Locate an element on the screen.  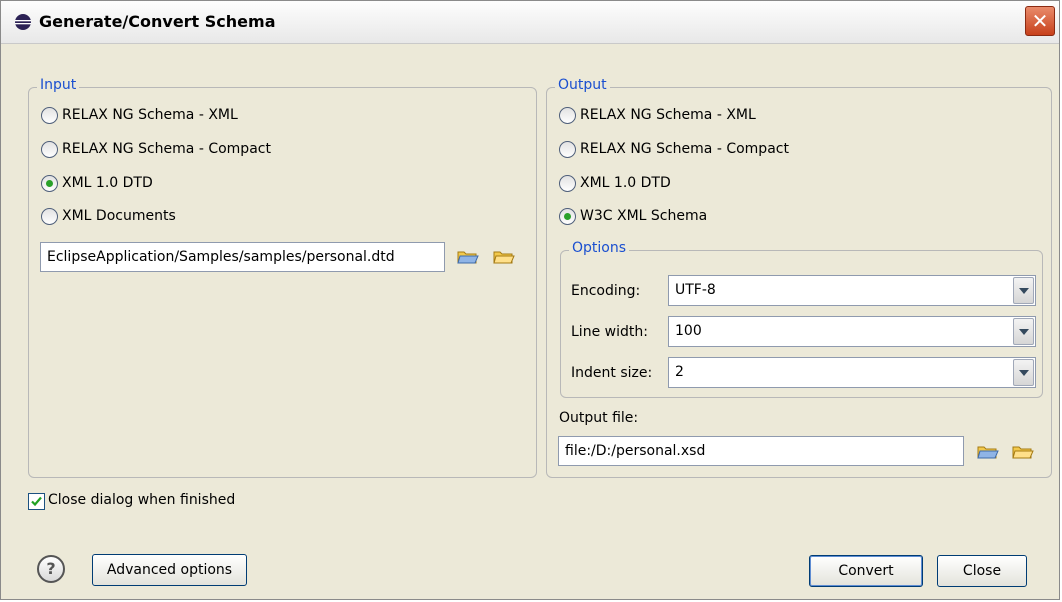
input-option-xml-documents: XML Documents is located at coordinates (108, 216).